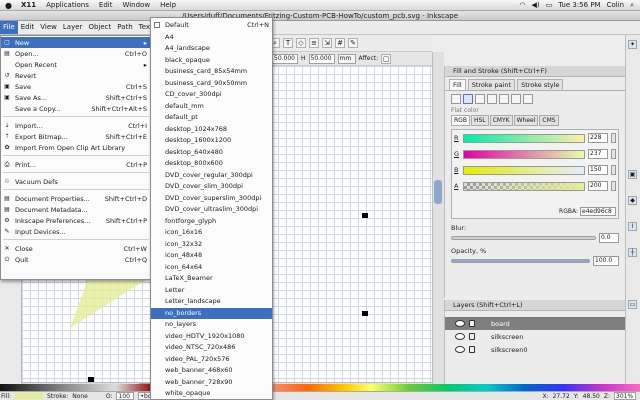 The image size is (640, 400). Describe the element at coordinates (535, 336) in the screenshot. I see `layer-row-silkscreen: silkscreen` at that location.